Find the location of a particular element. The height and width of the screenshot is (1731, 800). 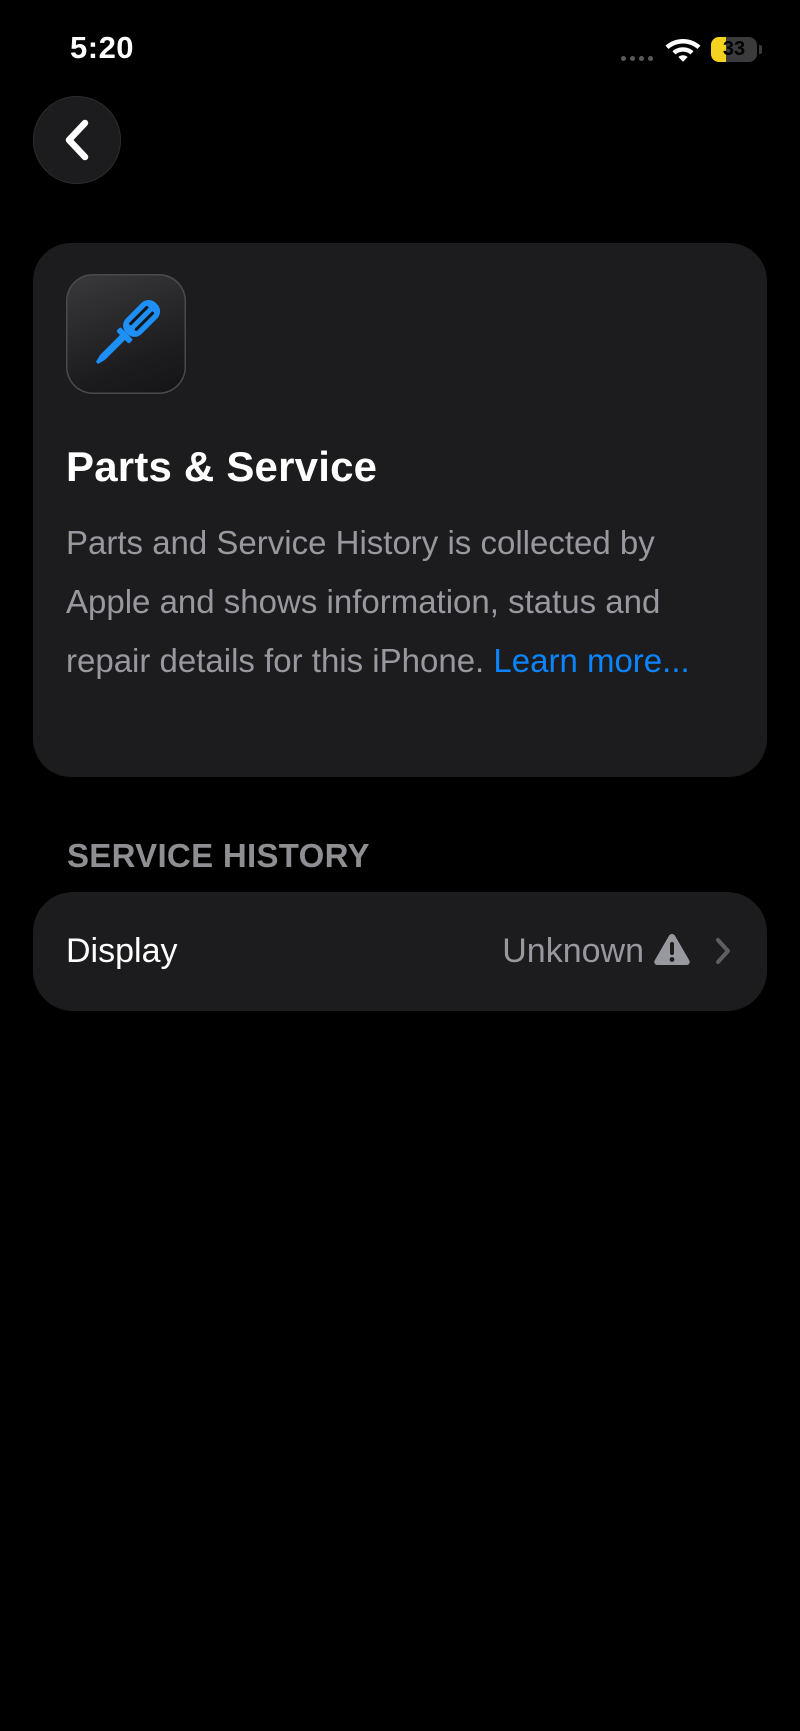

row-label: Display is located at coordinates (122, 951).